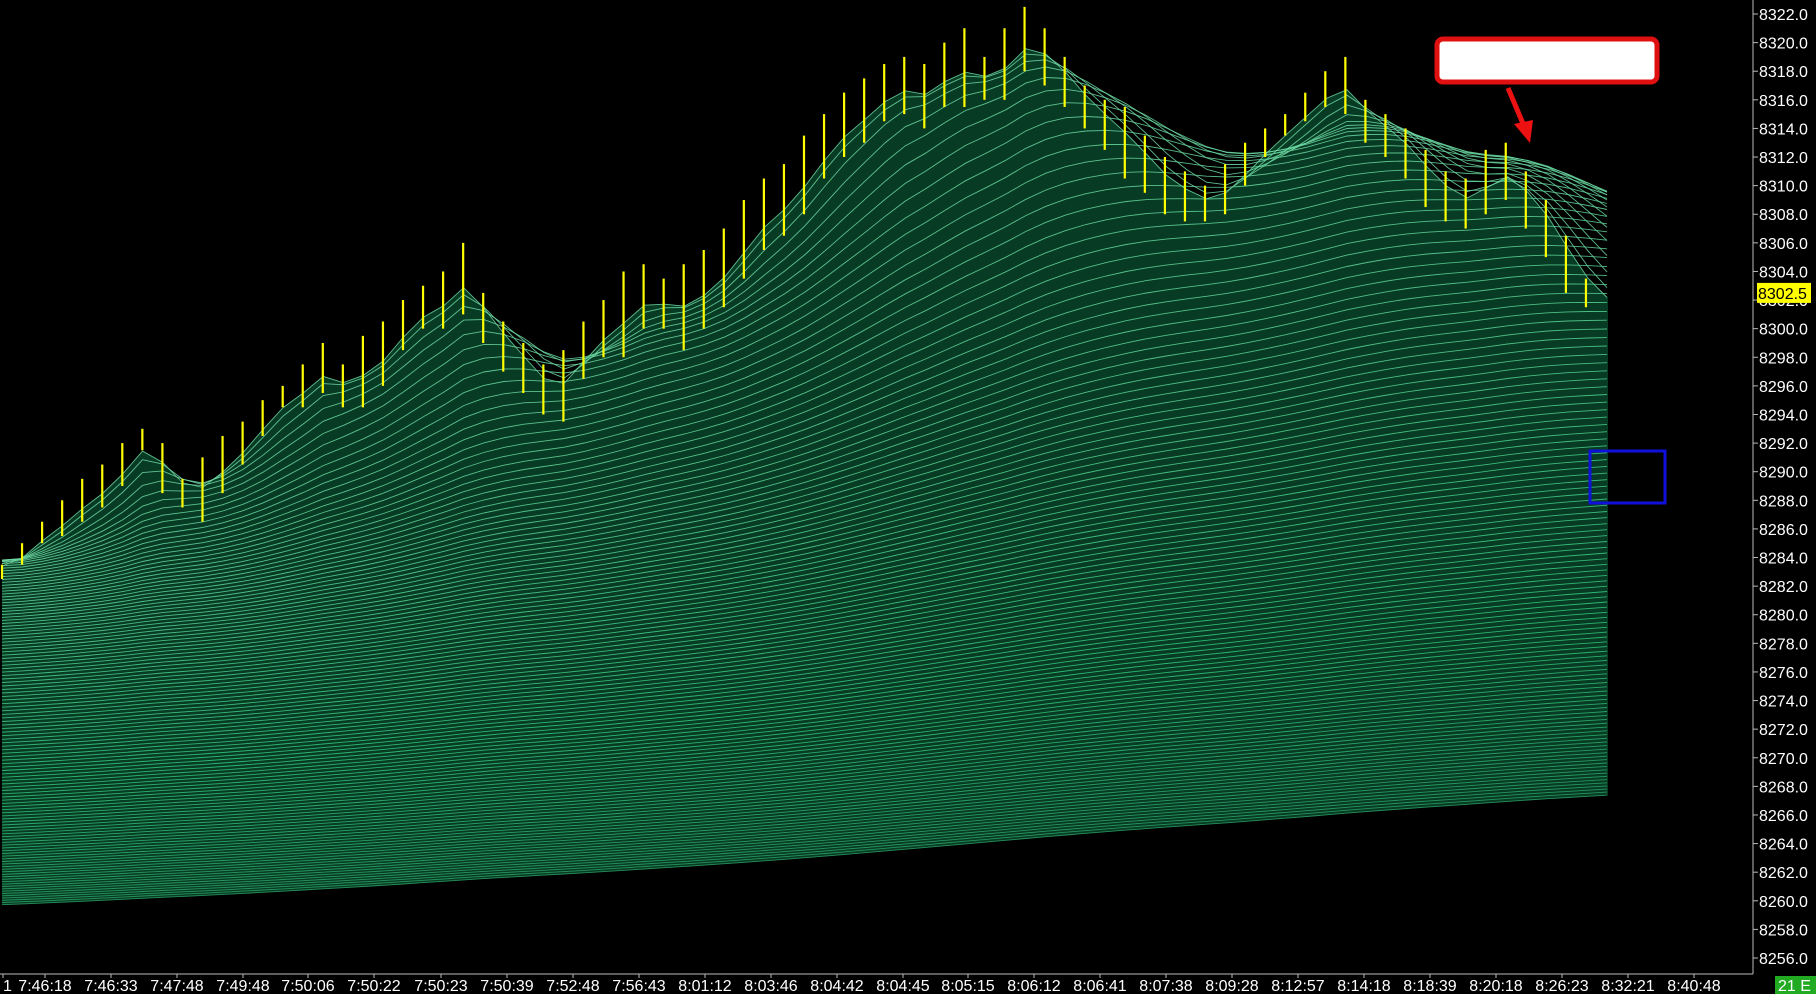 The height and width of the screenshot is (994, 1816). I want to click on x-tick-label: 7:50:06, so click(307, 986).